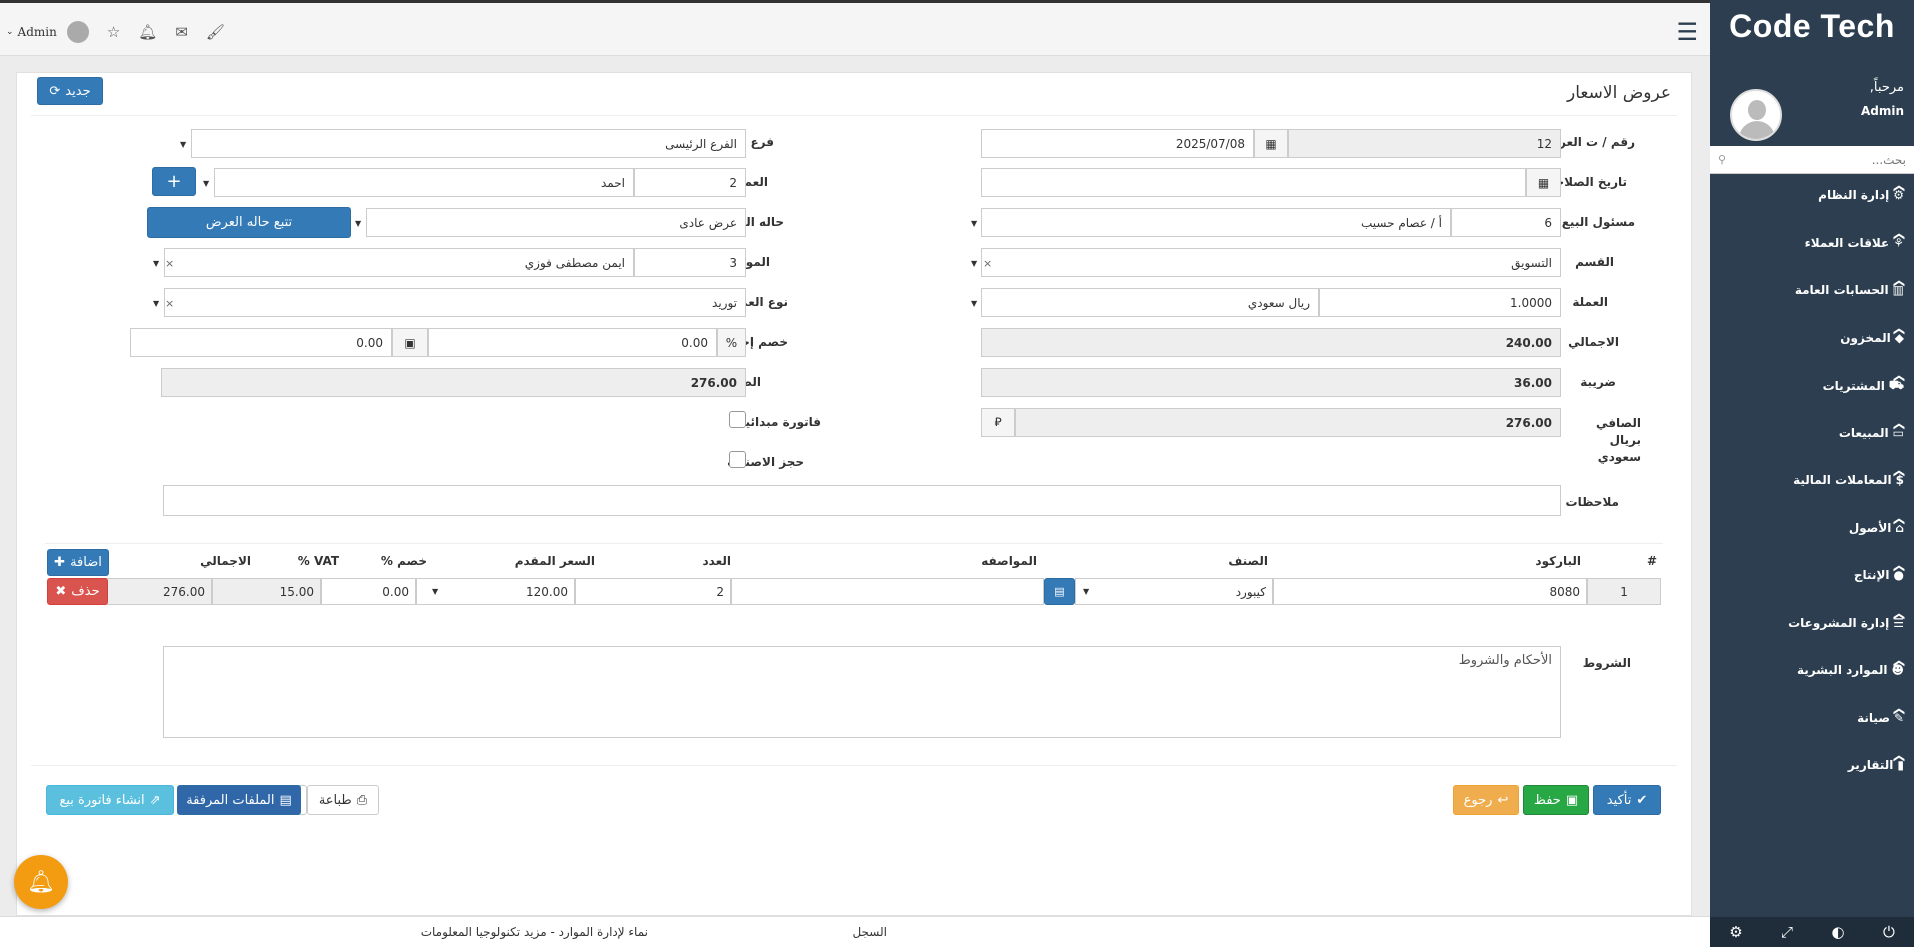 This screenshot has height=947, width=1914. I want to click on sidebar-item-production: ● الإنتاج ❯, so click(1812, 578).